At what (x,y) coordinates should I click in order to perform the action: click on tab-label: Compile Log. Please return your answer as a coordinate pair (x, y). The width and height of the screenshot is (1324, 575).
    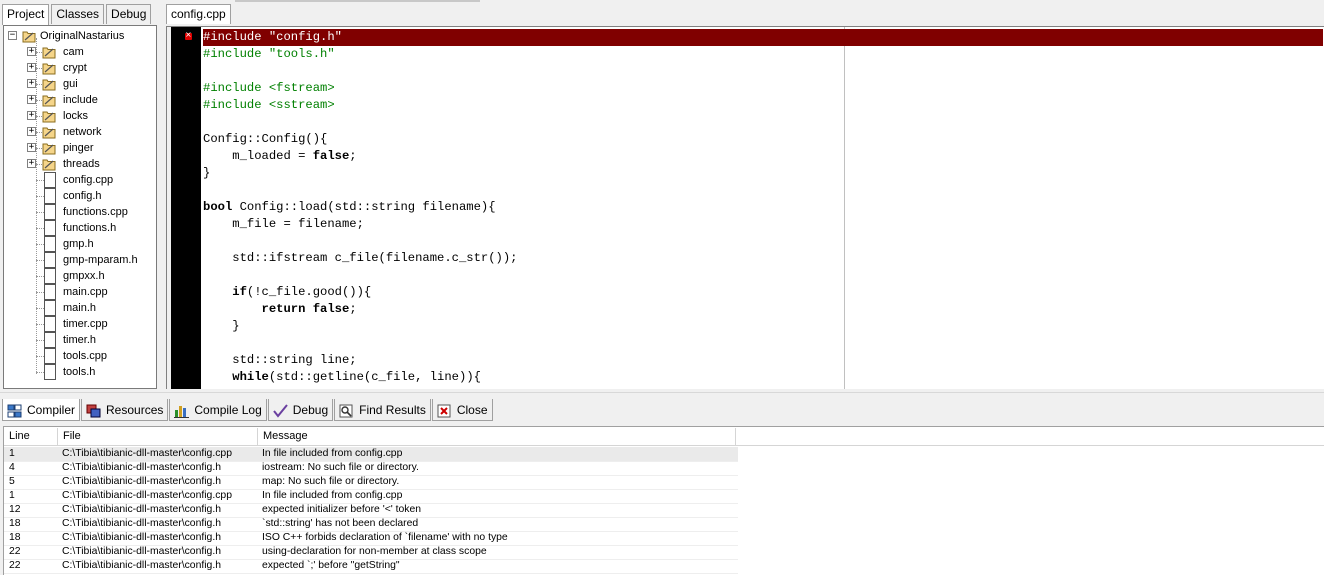
    Looking at the image, I should click on (228, 410).